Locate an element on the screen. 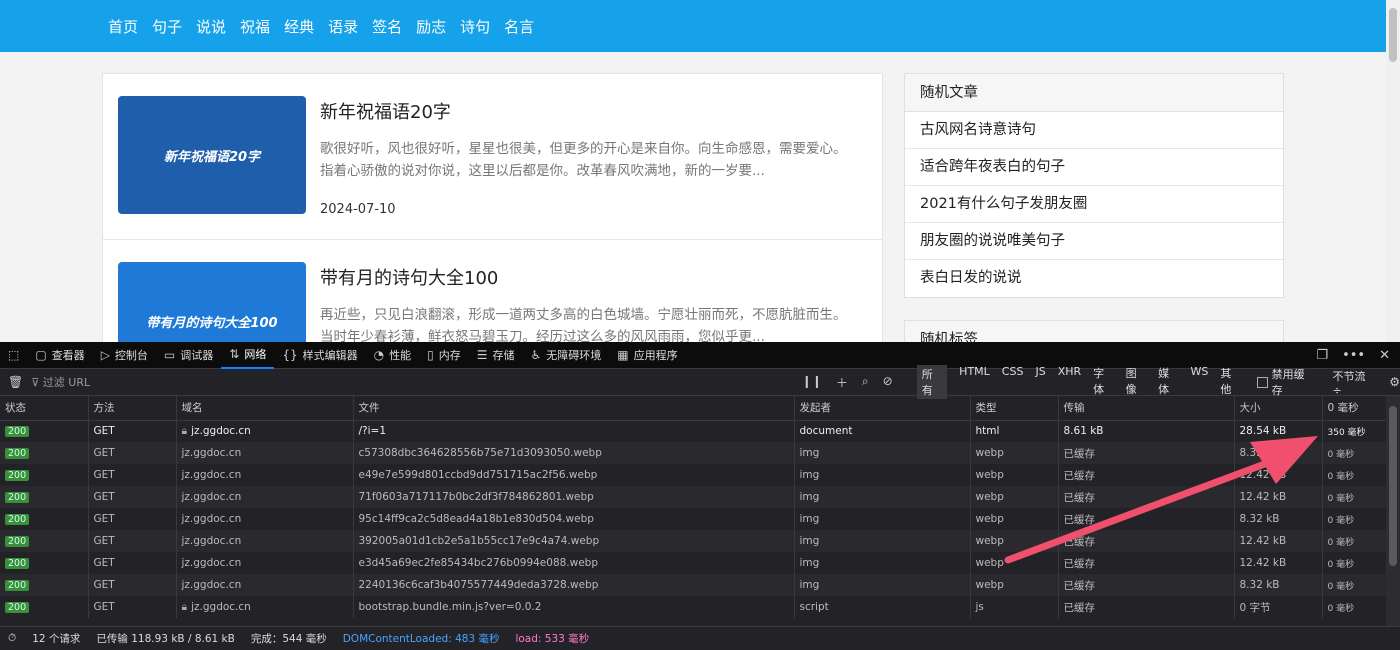  cell-file: c57308dbc364628556b75e71d3093050.webp is located at coordinates (574, 453).